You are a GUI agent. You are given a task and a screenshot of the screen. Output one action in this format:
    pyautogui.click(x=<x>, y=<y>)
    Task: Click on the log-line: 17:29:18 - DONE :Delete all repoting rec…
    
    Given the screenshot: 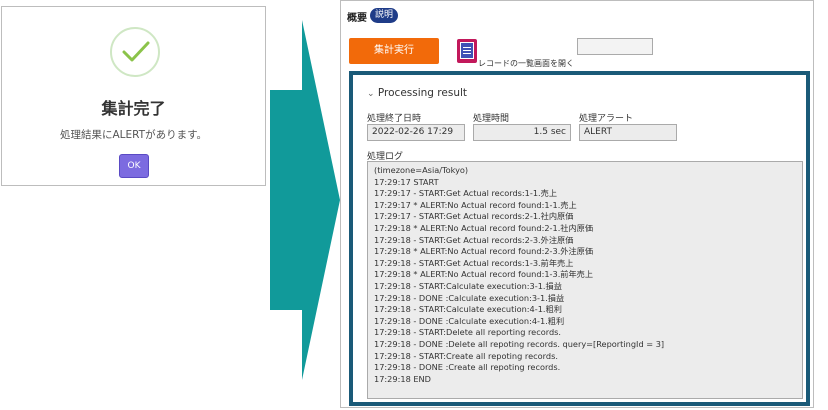 What is the action you would take?
    pyautogui.click(x=519, y=343)
    